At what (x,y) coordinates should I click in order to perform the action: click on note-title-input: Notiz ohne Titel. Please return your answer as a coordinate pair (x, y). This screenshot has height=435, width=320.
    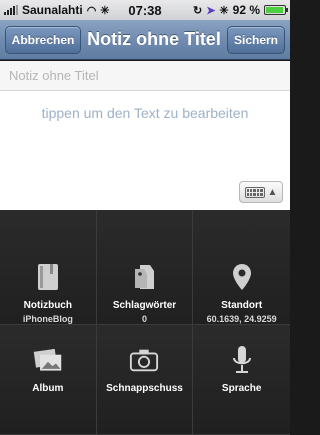
    Looking at the image, I should click on (145, 76).